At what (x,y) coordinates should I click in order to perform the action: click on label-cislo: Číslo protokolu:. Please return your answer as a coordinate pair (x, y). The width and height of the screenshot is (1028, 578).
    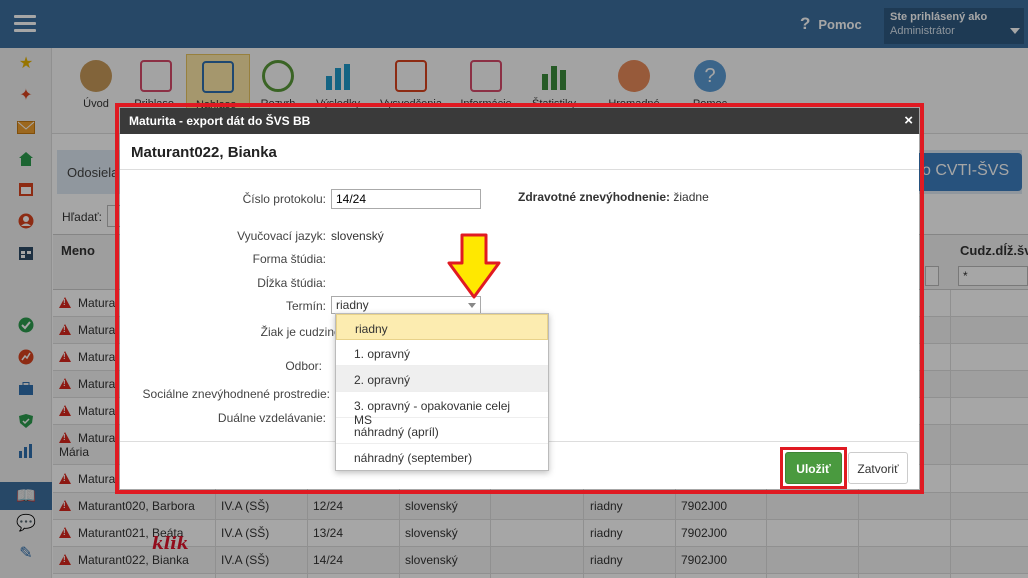
    Looking at the image, I should click on (284, 199).